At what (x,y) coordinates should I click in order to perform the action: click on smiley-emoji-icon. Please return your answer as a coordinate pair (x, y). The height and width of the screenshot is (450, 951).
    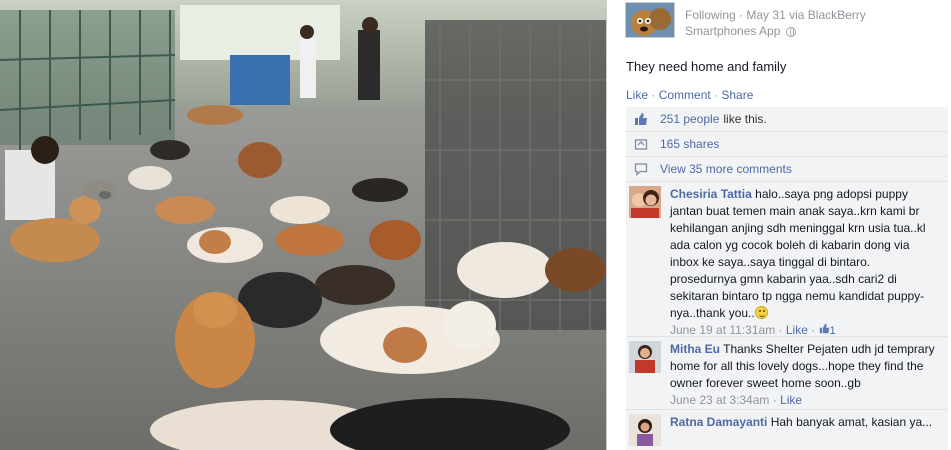
    Looking at the image, I should click on (761, 312).